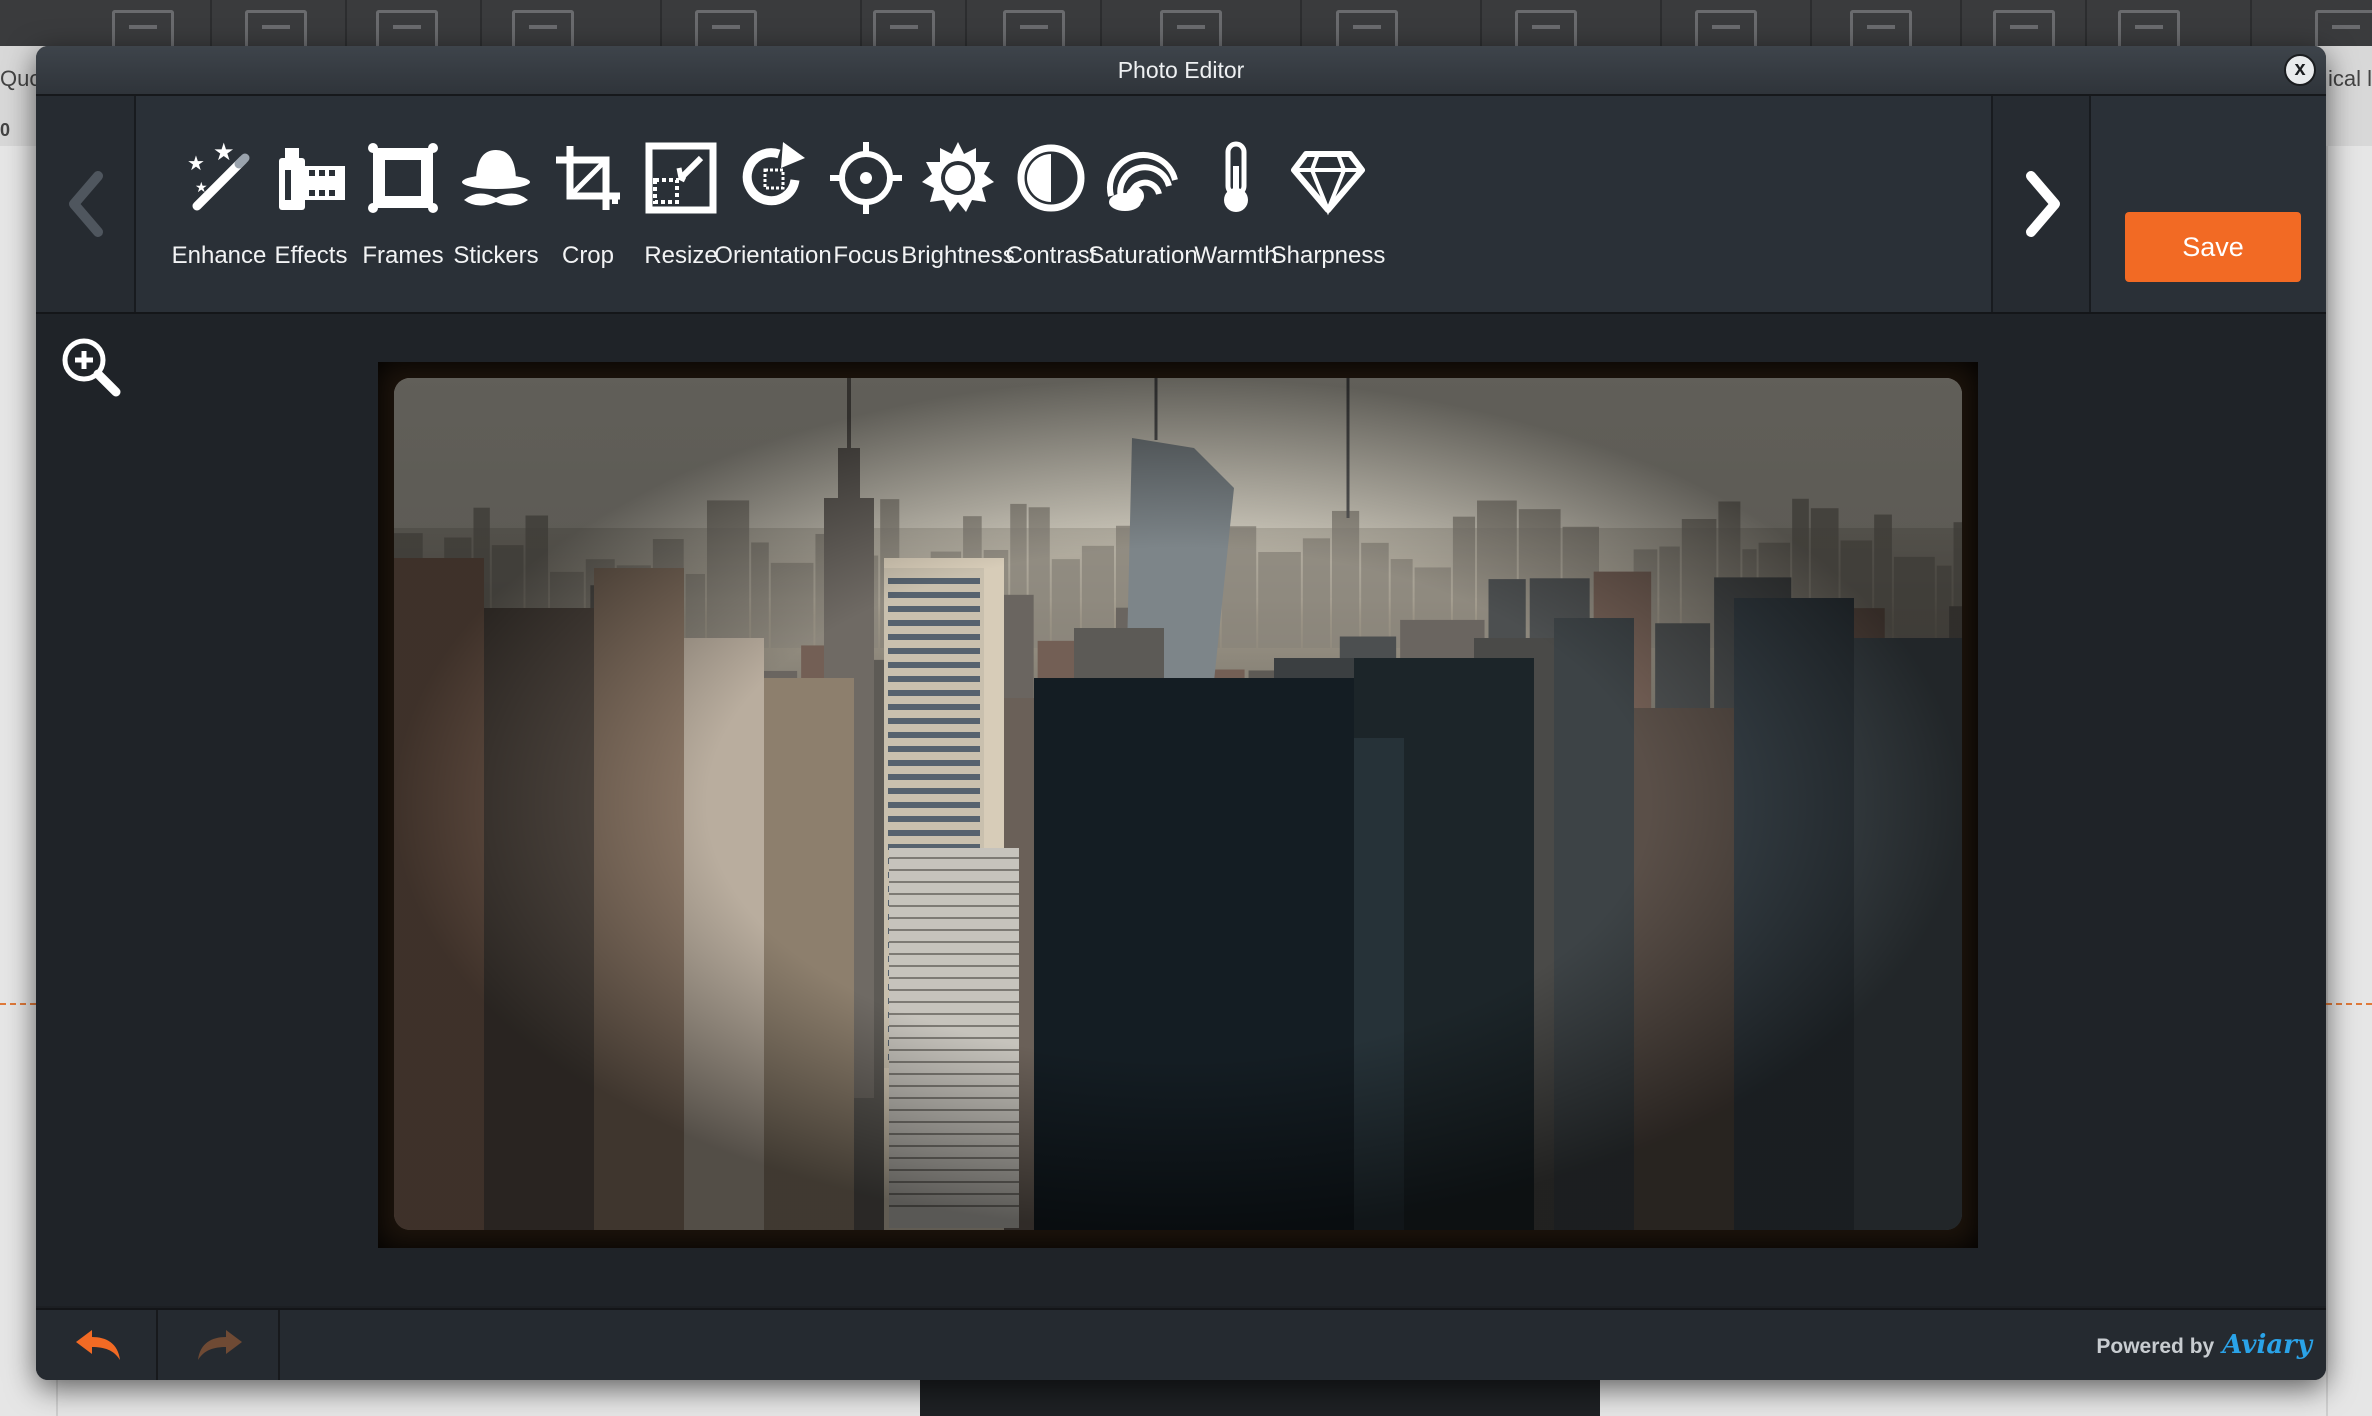  I want to click on chevron-left-icon, so click(86, 204).